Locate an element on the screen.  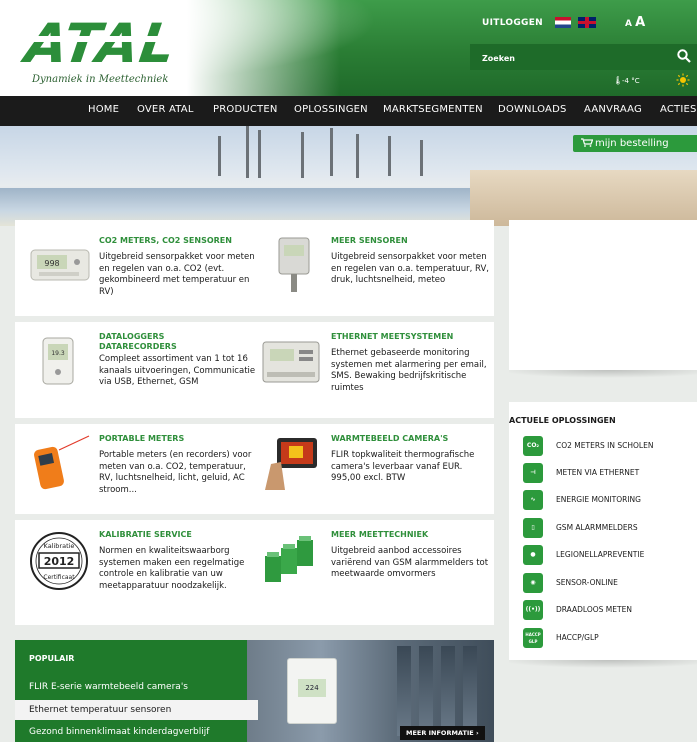
solution-sensor-online: ◉ SENSOR-ONLINE is located at coordinates (610, 584).